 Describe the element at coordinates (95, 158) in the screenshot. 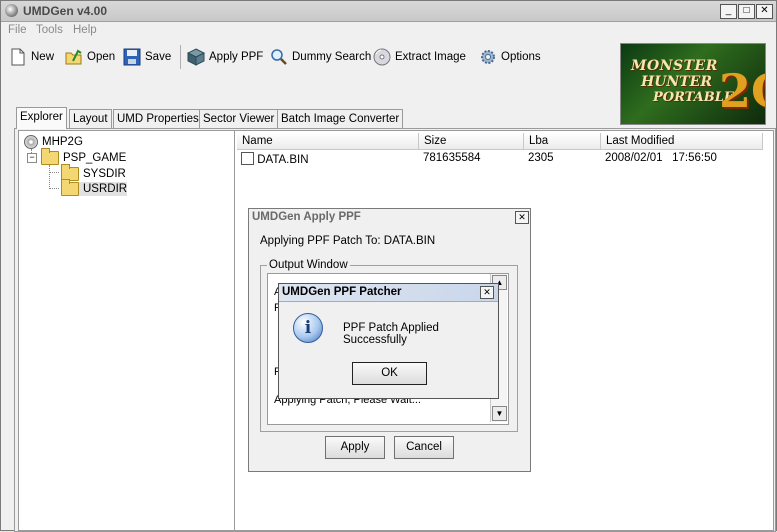

I see `tree-psp-game-label: PSP_GAME` at that location.